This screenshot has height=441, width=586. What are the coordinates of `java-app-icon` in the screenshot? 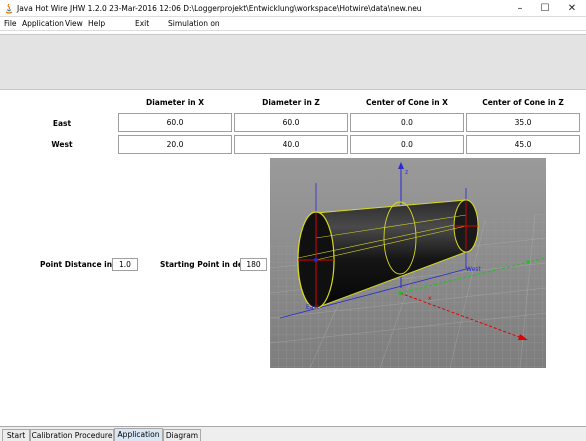 It's located at (9, 8).